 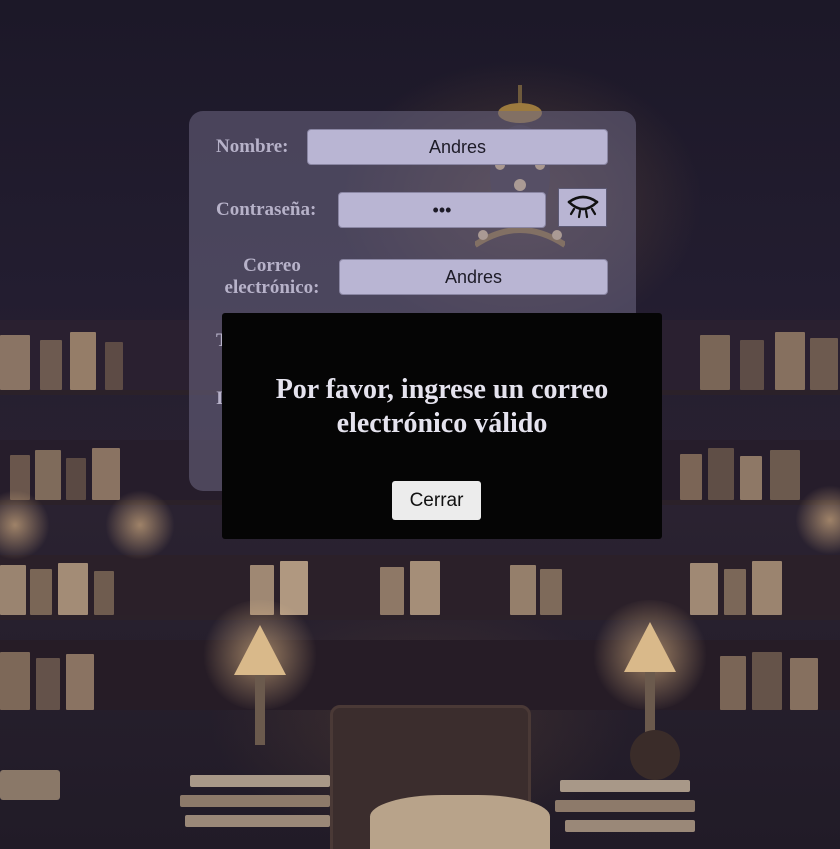 What do you see at coordinates (420, 585) in the screenshot?
I see `lower-shelves` at bounding box center [420, 585].